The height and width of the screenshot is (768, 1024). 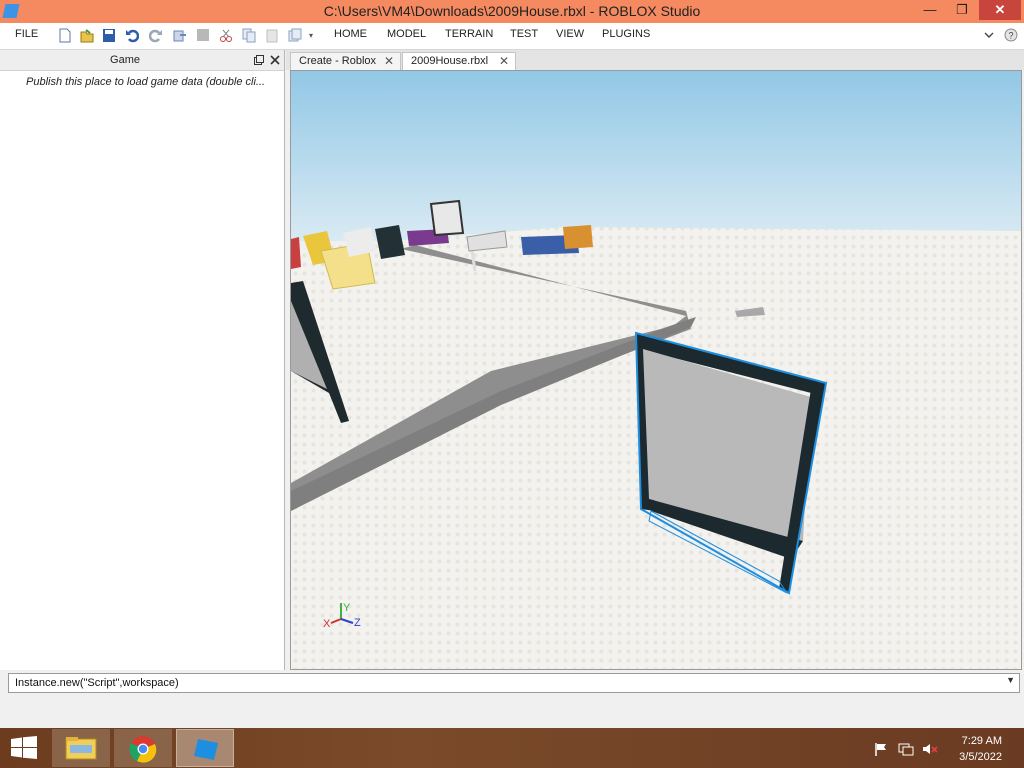 I want to click on quick-access-dropdown-icon: ▾, so click(x=311, y=35).